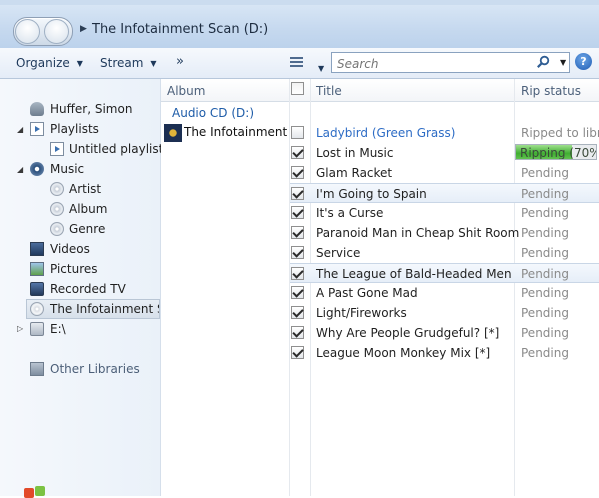  I want to click on group-header: Audio CD (D:), so click(213, 113).